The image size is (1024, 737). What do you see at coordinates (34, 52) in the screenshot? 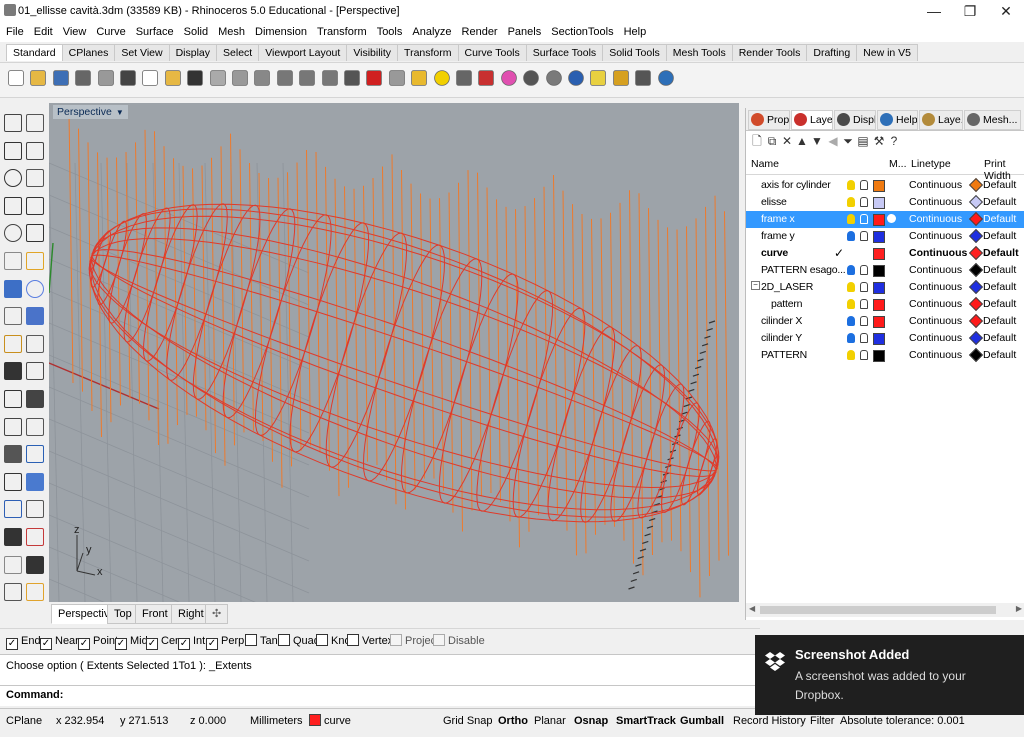
I see `tab-standard: Standard` at bounding box center [34, 52].